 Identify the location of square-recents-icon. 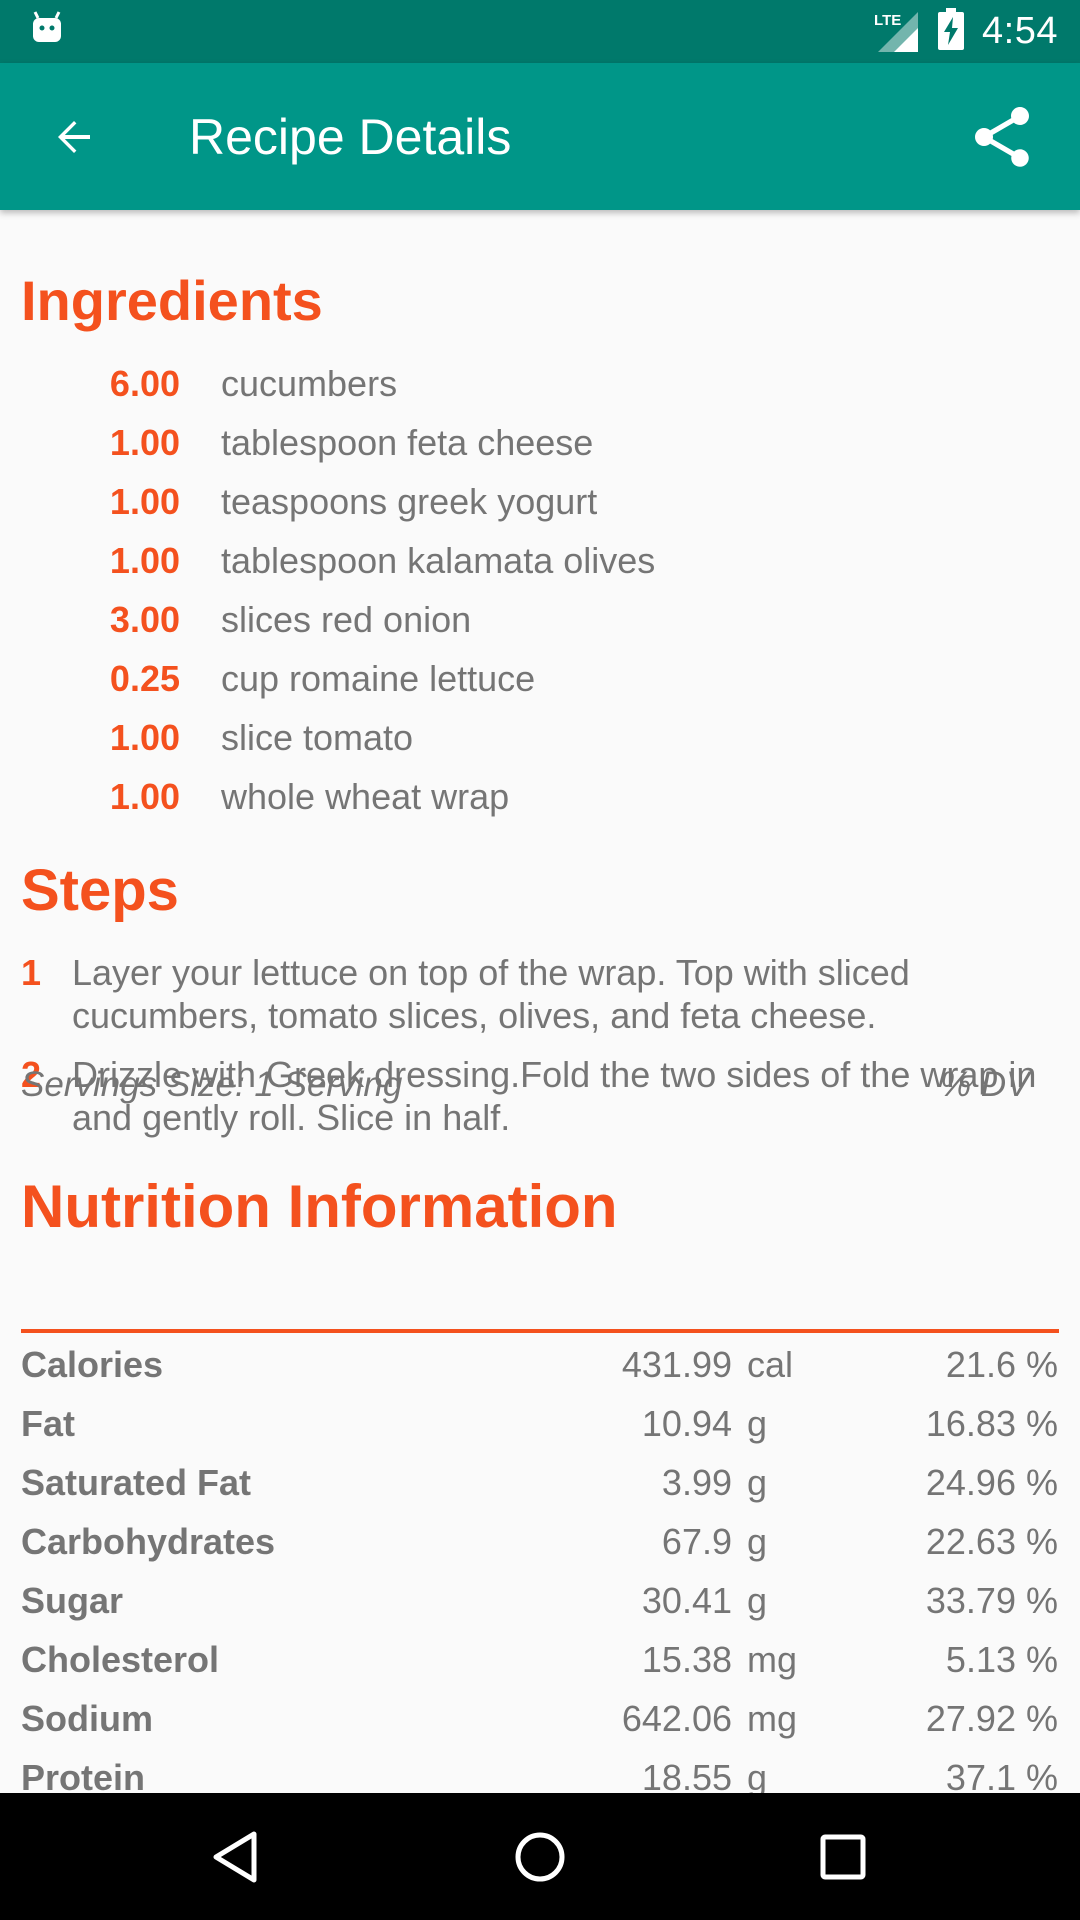
(843, 1857).